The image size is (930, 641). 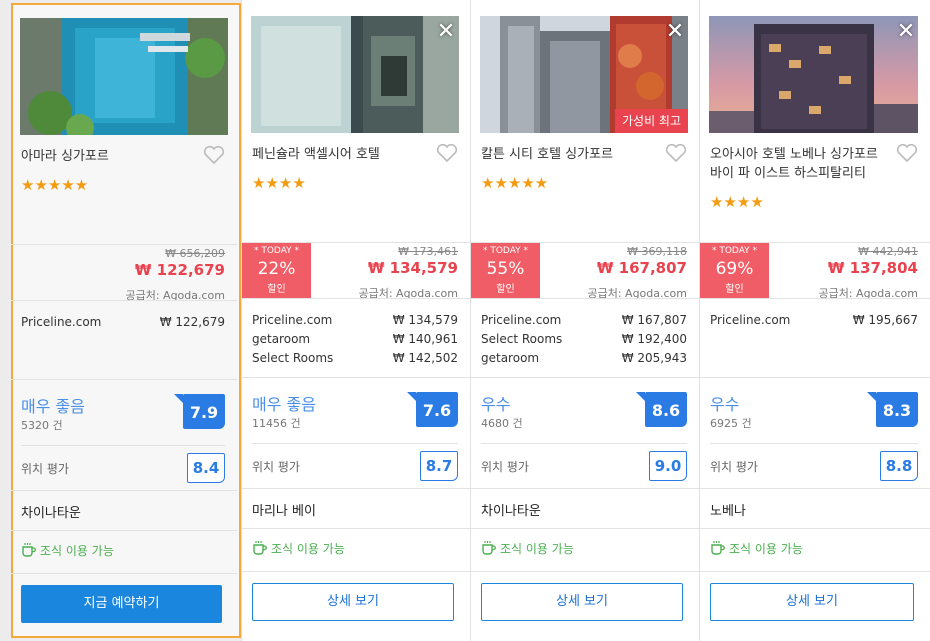 What do you see at coordinates (425, 320) in the screenshot?
I see `provider-price: ₩ 134,579` at bounding box center [425, 320].